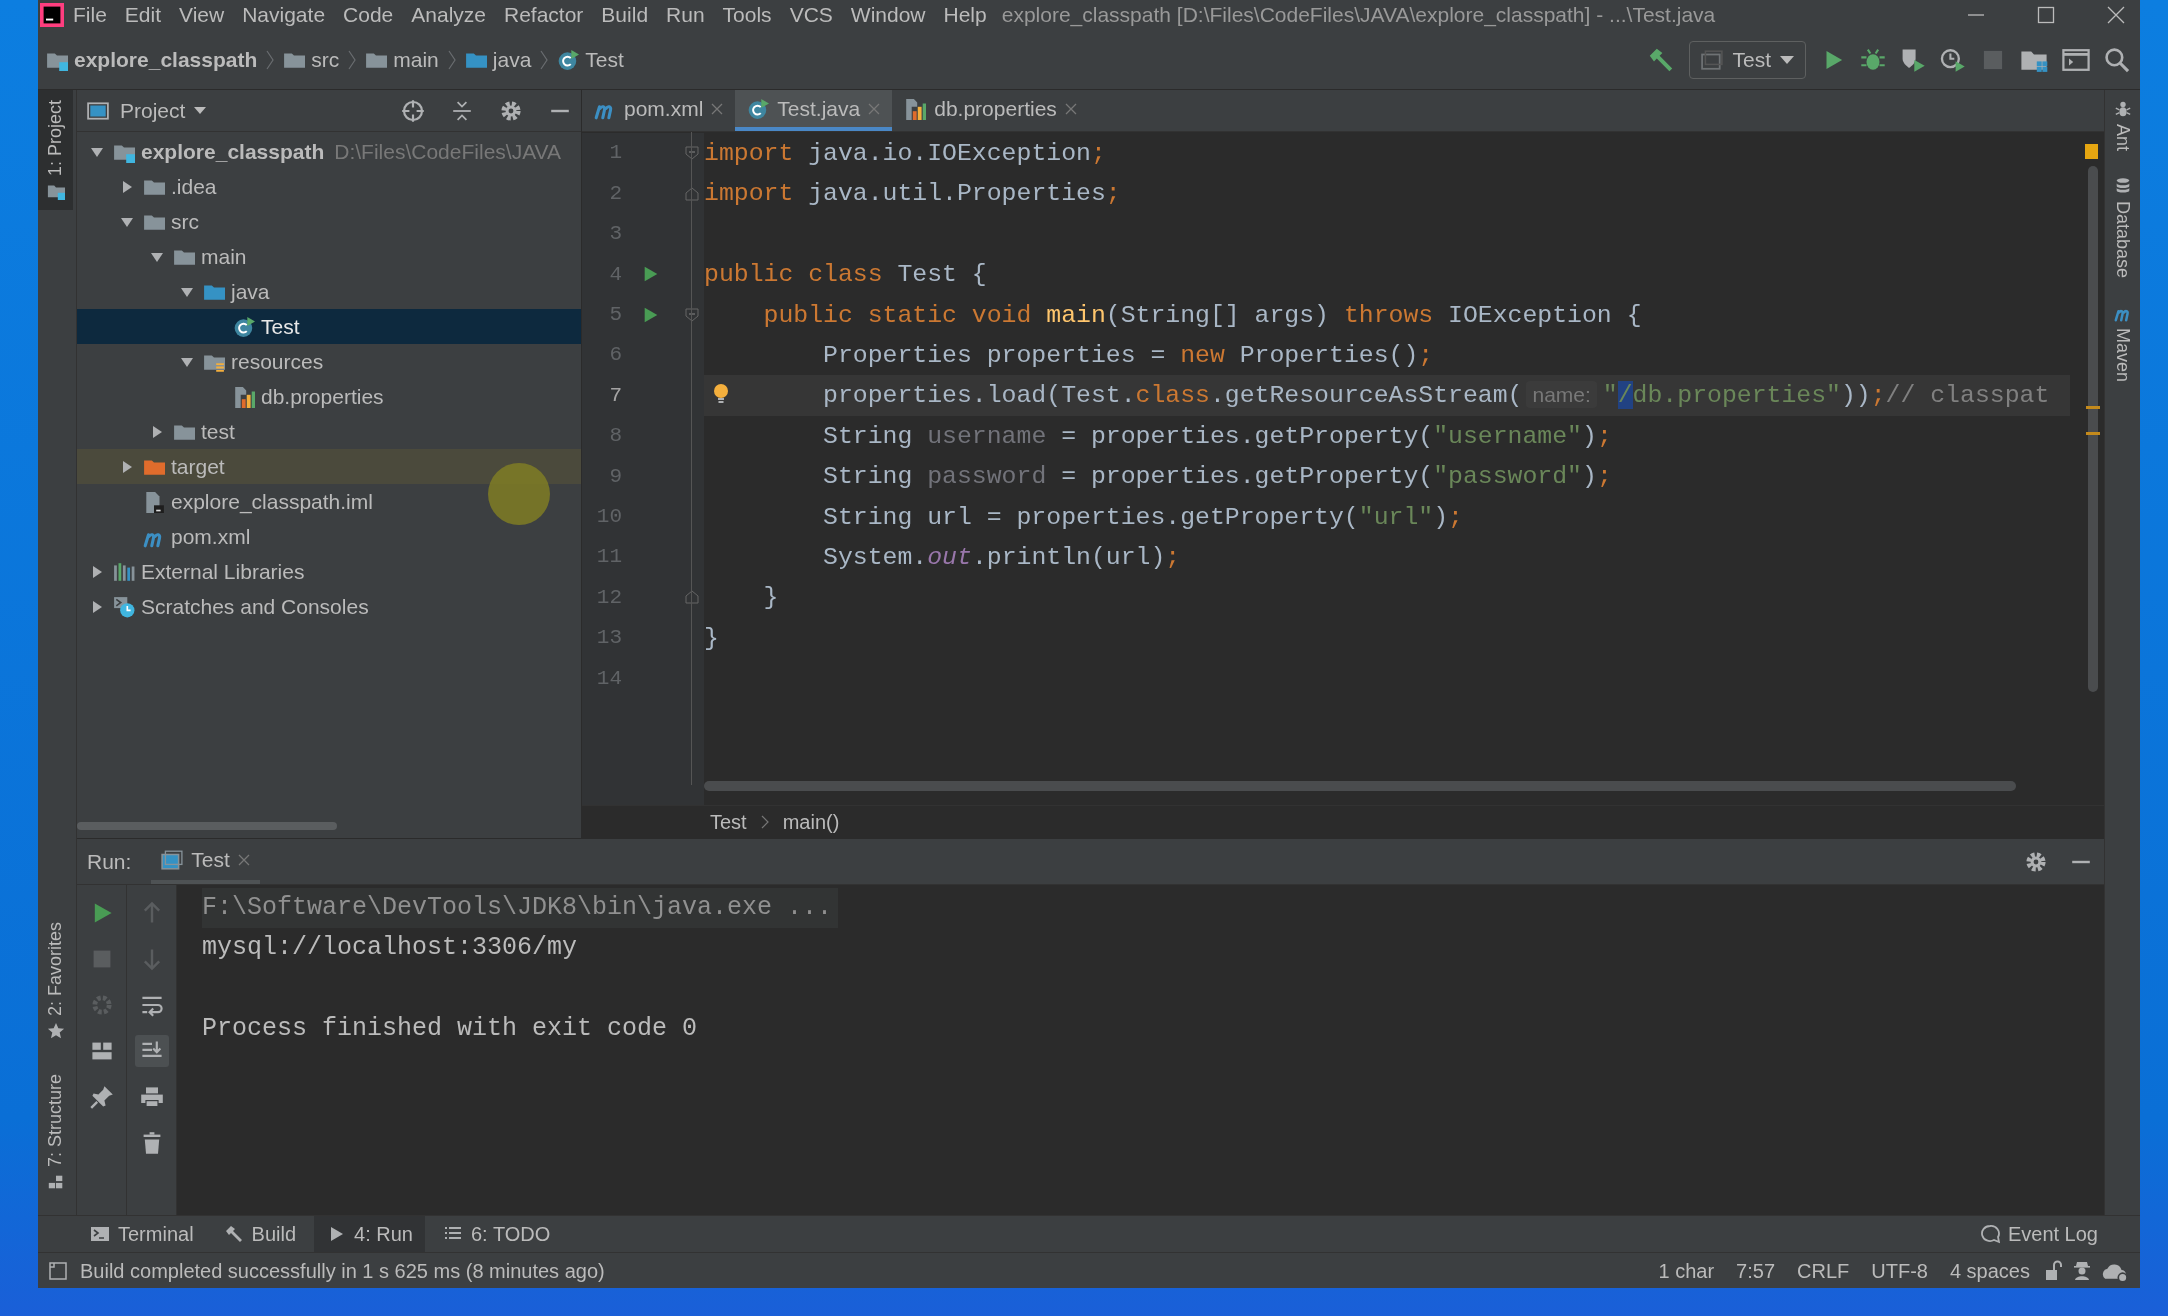 Image resolution: width=2168 pixels, height=1316 pixels. Describe the element at coordinates (1747, 59) in the screenshot. I see `run-configuration-dropdown: Test` at that location.